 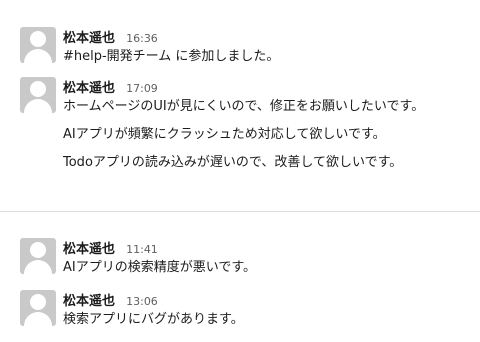 I want to click on message-content: 松本遥也 11:41 AIアプリの検索精度が悪いです。, so click(x=266, y=258).